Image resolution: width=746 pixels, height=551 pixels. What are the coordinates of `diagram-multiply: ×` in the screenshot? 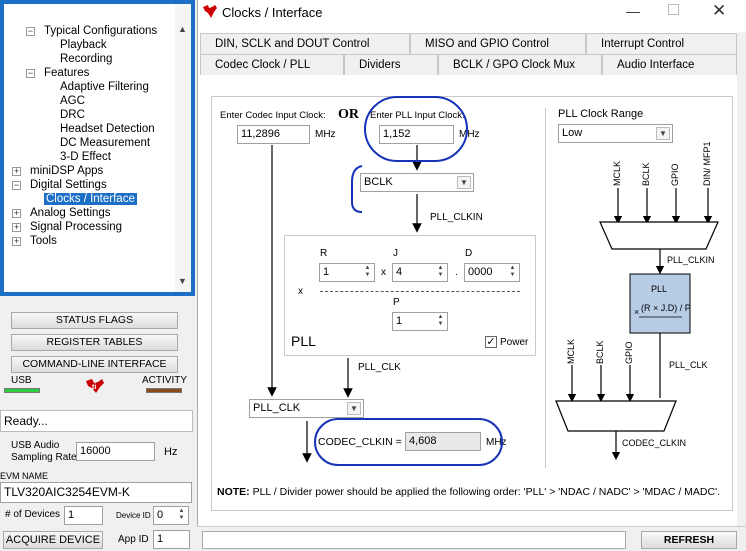 It's located at (637, 312).